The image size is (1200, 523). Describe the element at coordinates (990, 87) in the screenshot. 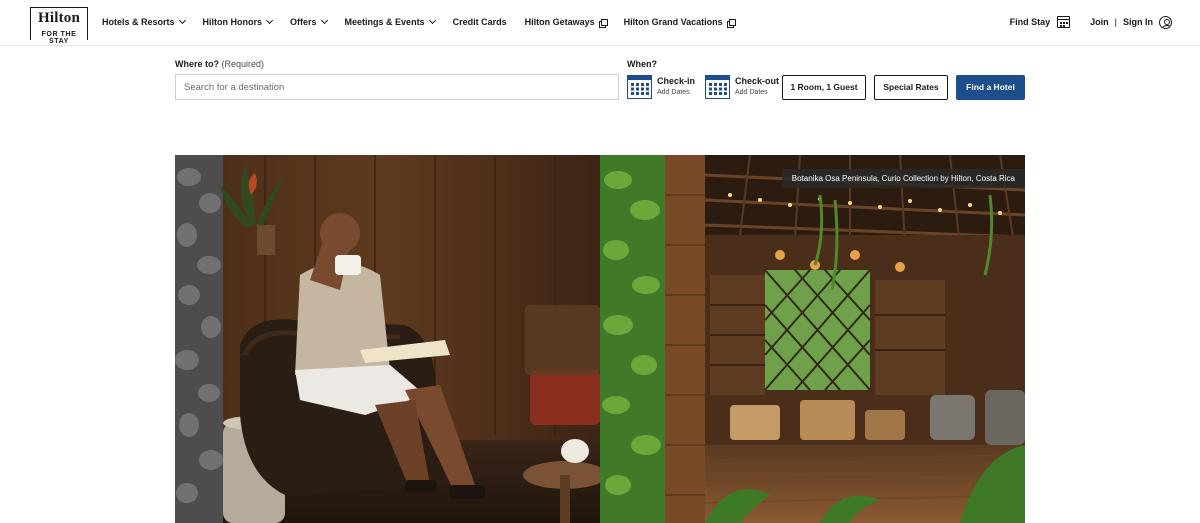

I see `find-hotel-button: Find a Hotel` at that location.